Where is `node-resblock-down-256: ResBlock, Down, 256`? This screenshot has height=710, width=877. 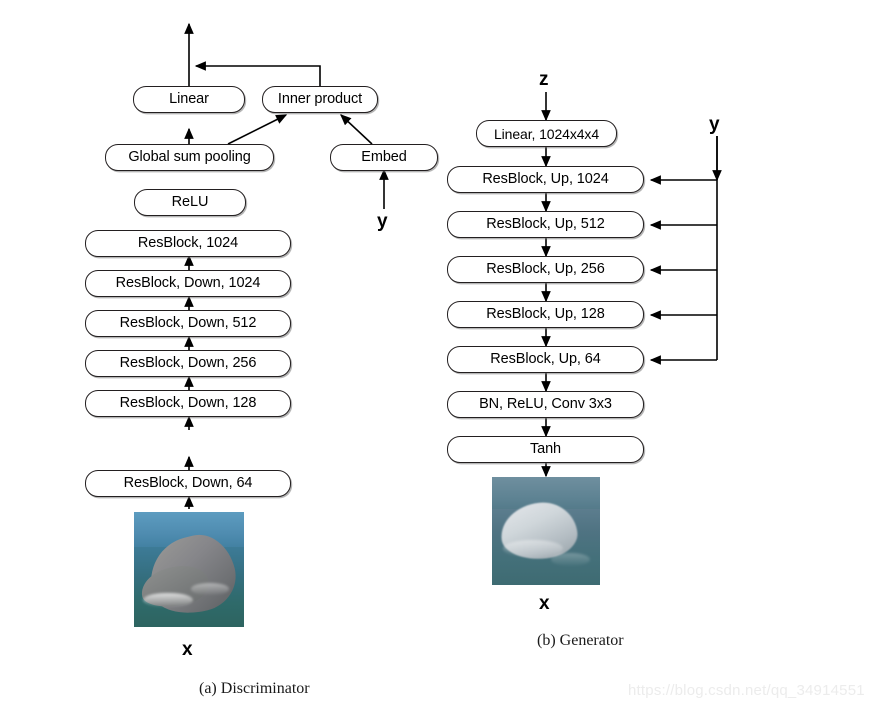 node-resblock-down-256: ResBlock, Down, 256 is located at coordinates (188, 363).